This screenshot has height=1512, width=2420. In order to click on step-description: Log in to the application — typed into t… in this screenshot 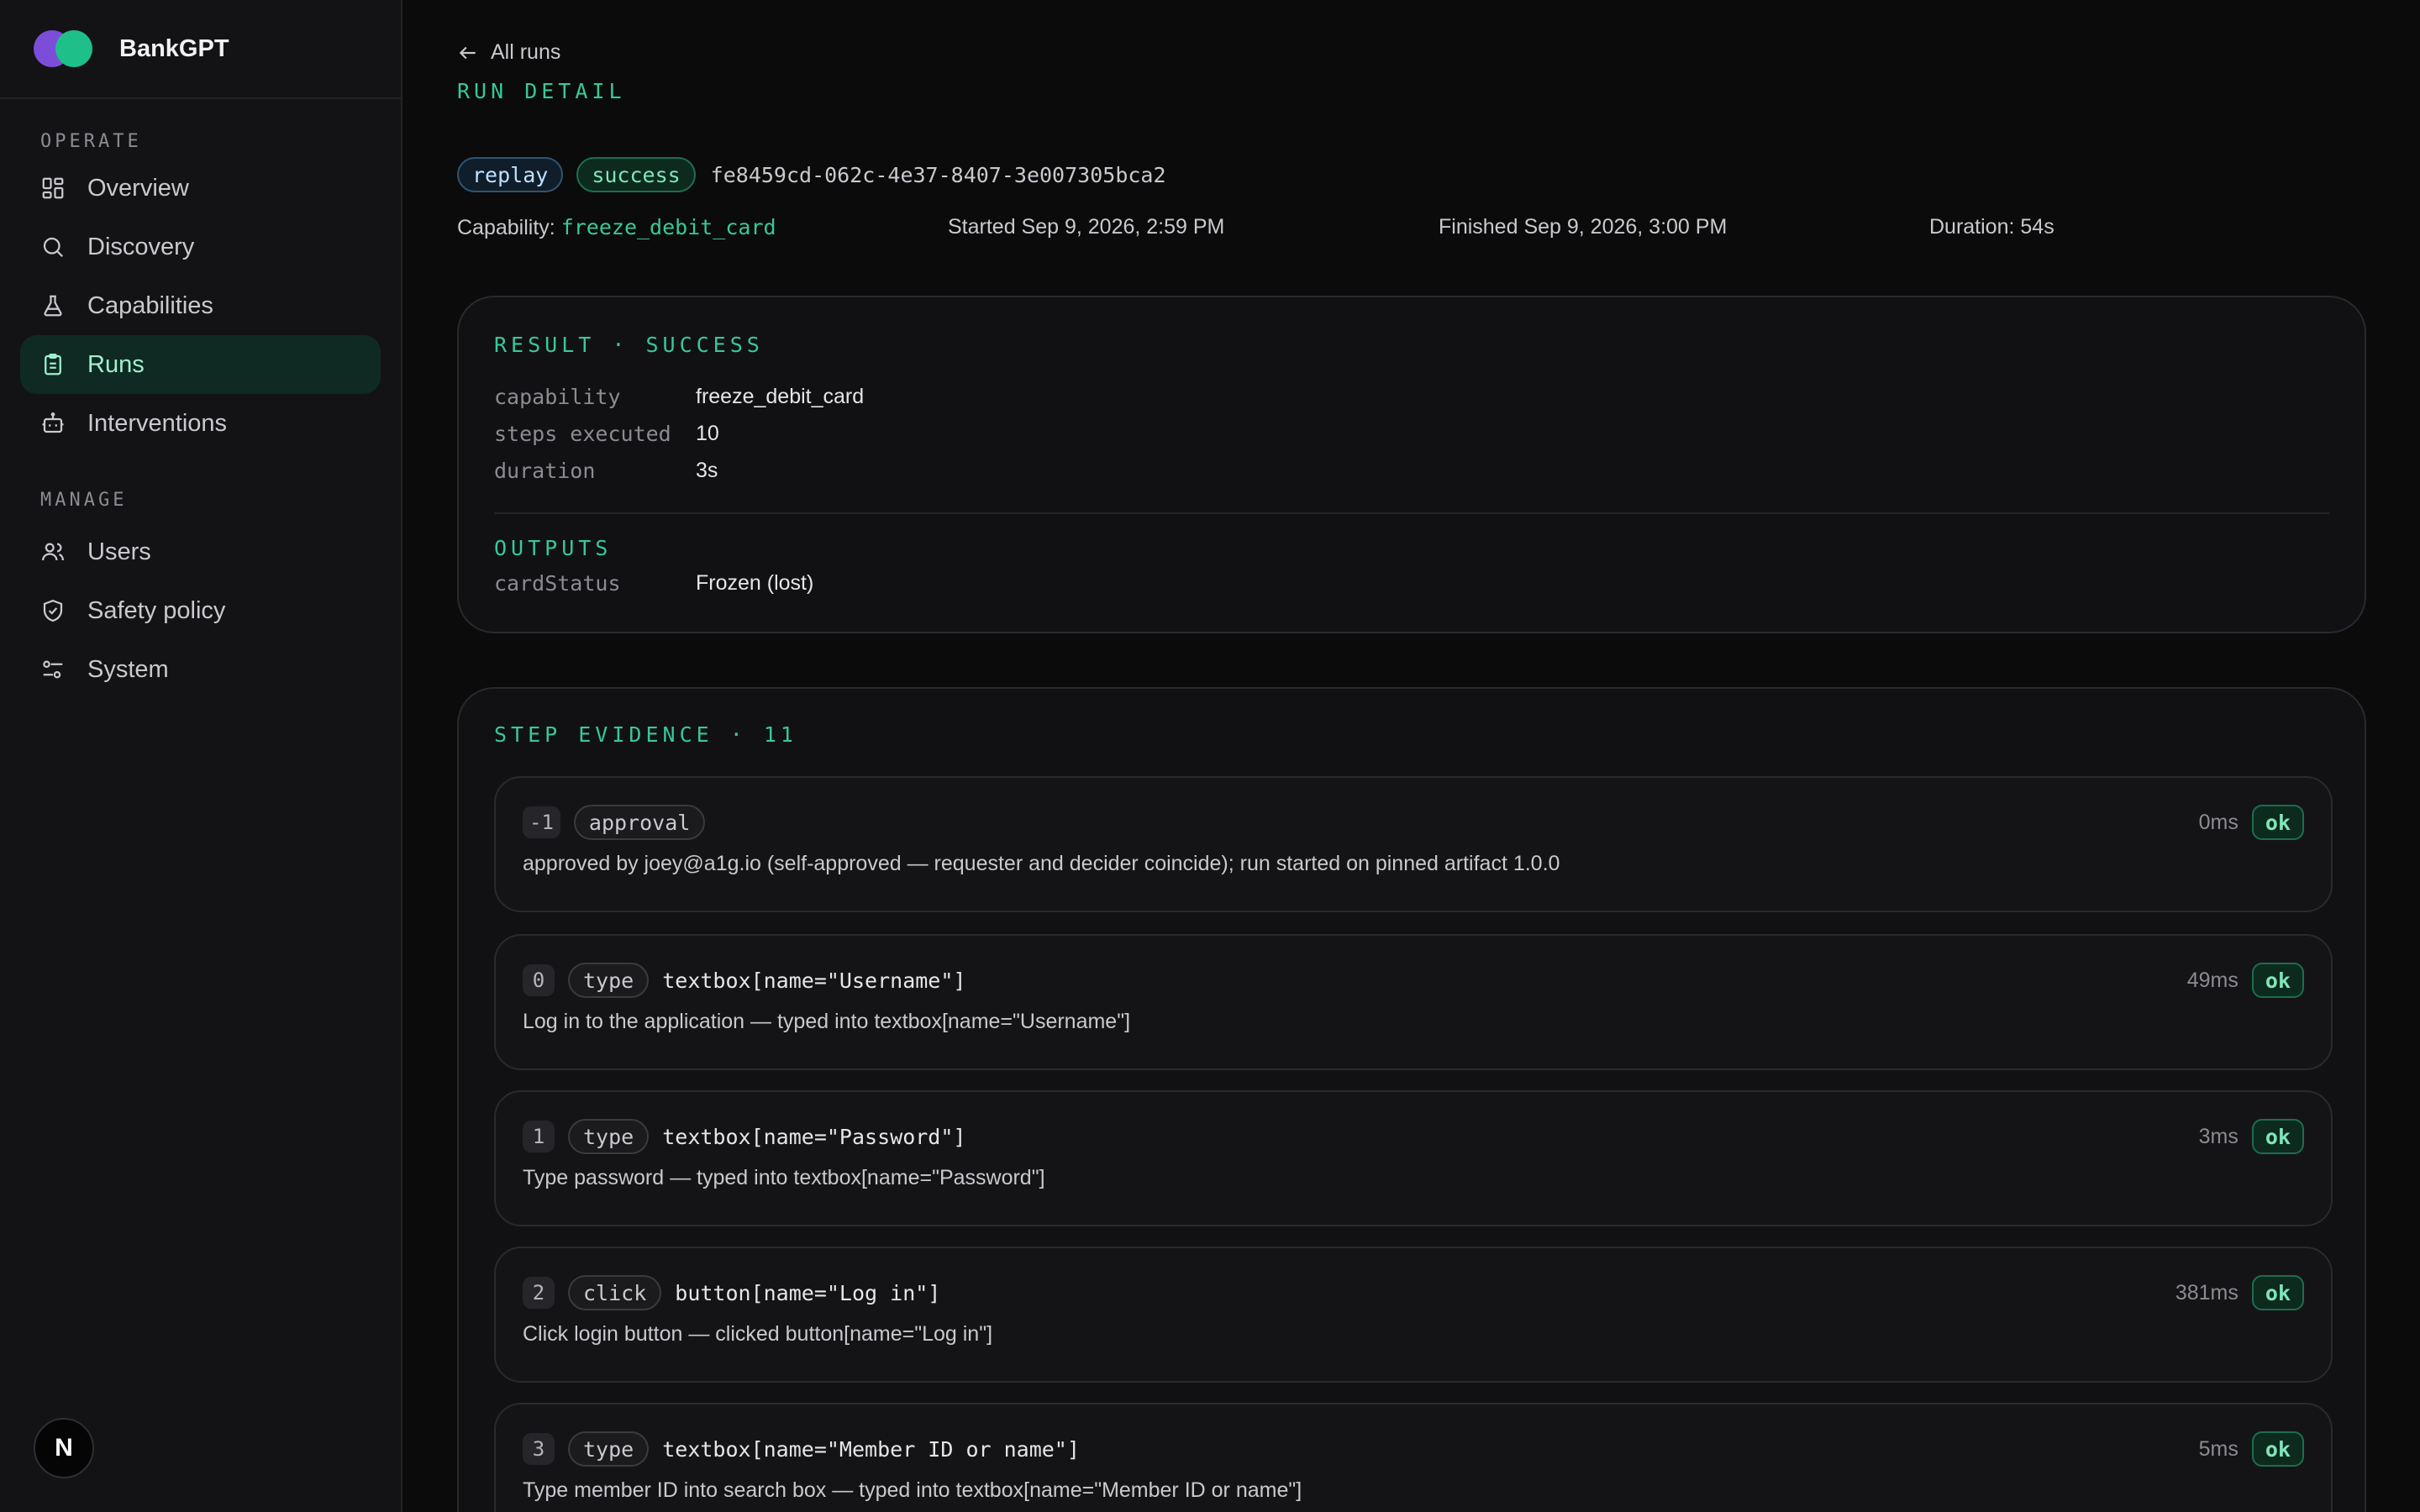, I will do `click(827, 1021)`.